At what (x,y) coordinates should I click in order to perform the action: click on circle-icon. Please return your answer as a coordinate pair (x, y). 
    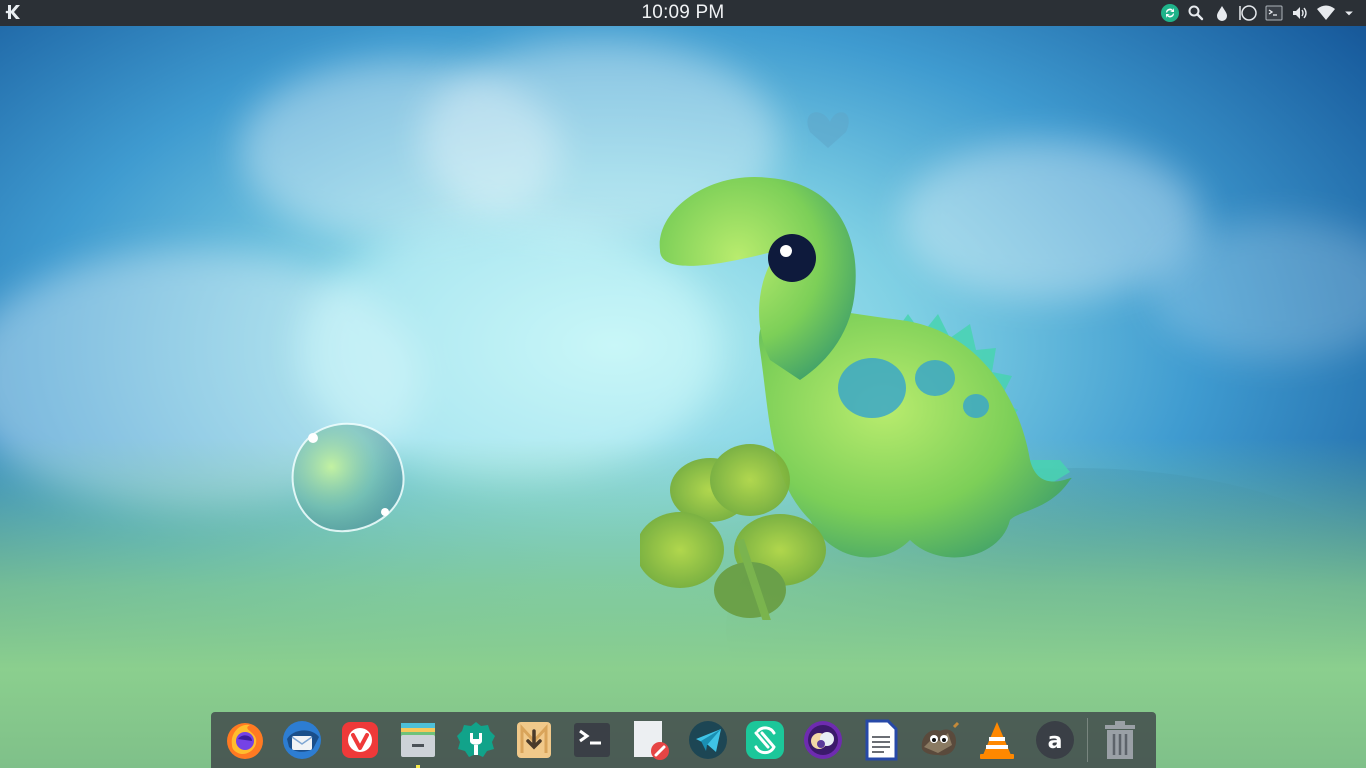
    Looking at the image, I should click on (1248, 13).